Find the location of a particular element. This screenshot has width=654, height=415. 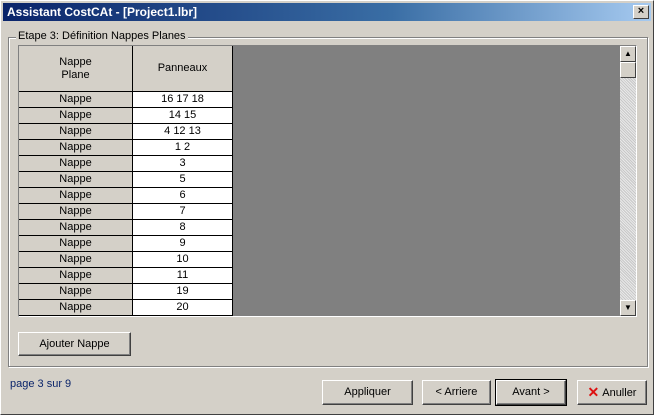

panels-cell: 8 is located at coordinates (183, 228).